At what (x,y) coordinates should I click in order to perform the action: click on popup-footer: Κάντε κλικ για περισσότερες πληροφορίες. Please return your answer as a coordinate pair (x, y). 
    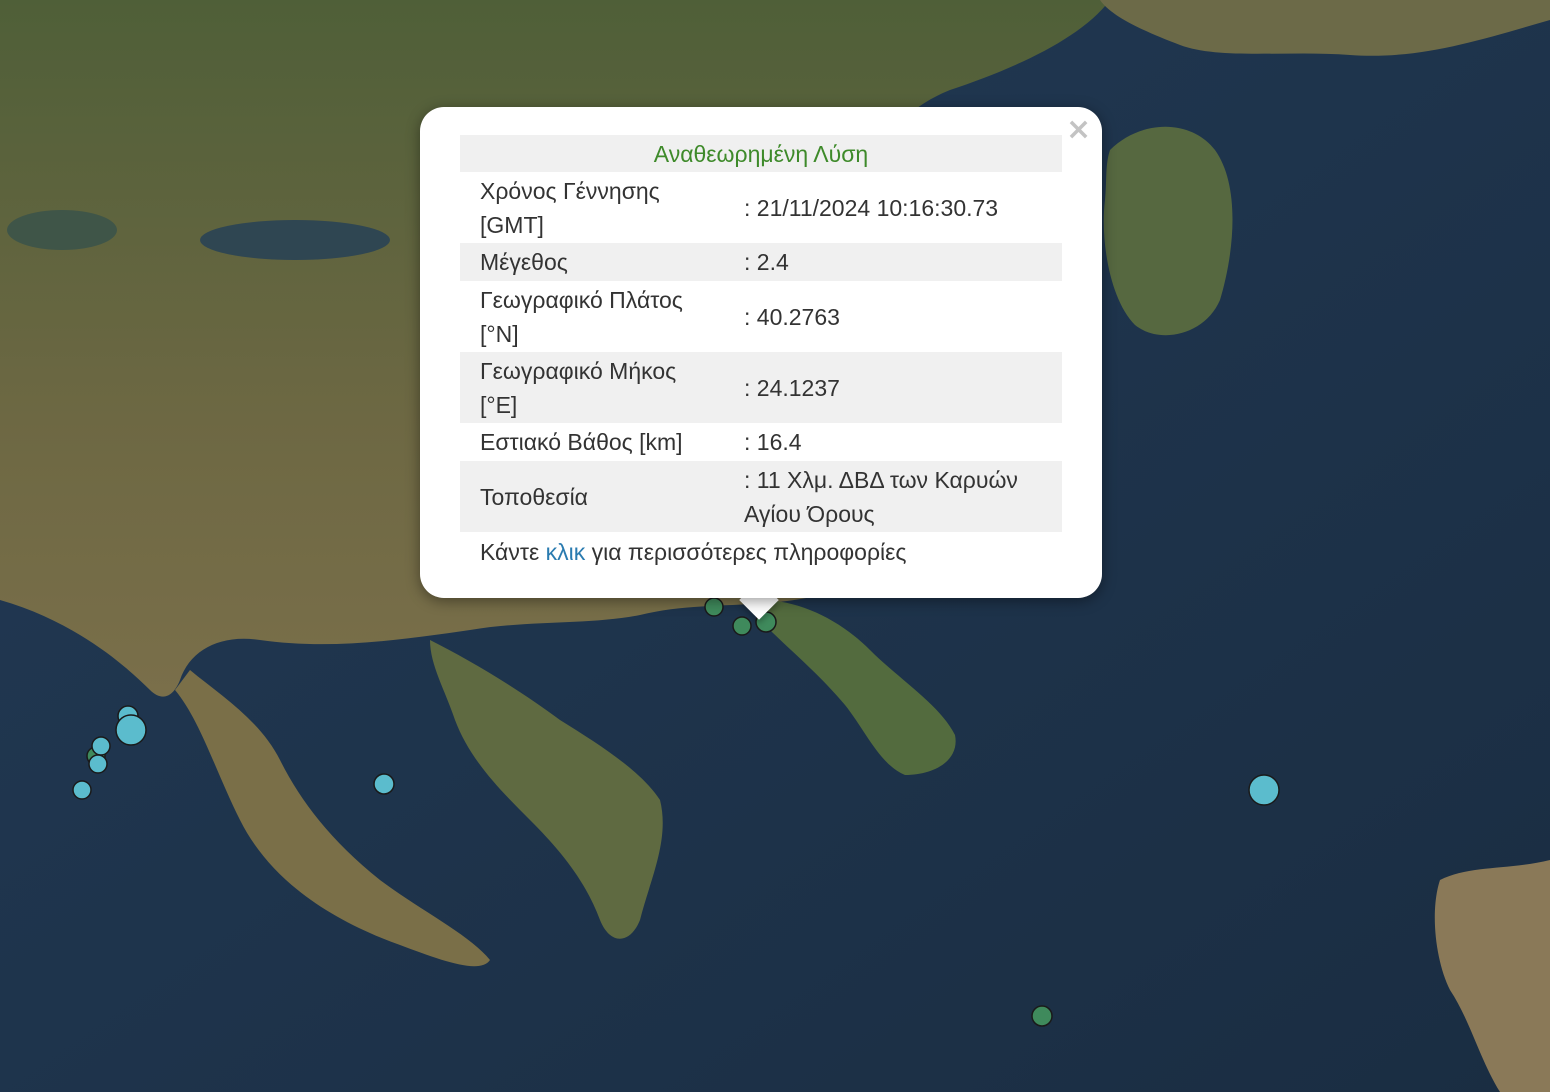
    Looking at the image, I should click on (761, 552).